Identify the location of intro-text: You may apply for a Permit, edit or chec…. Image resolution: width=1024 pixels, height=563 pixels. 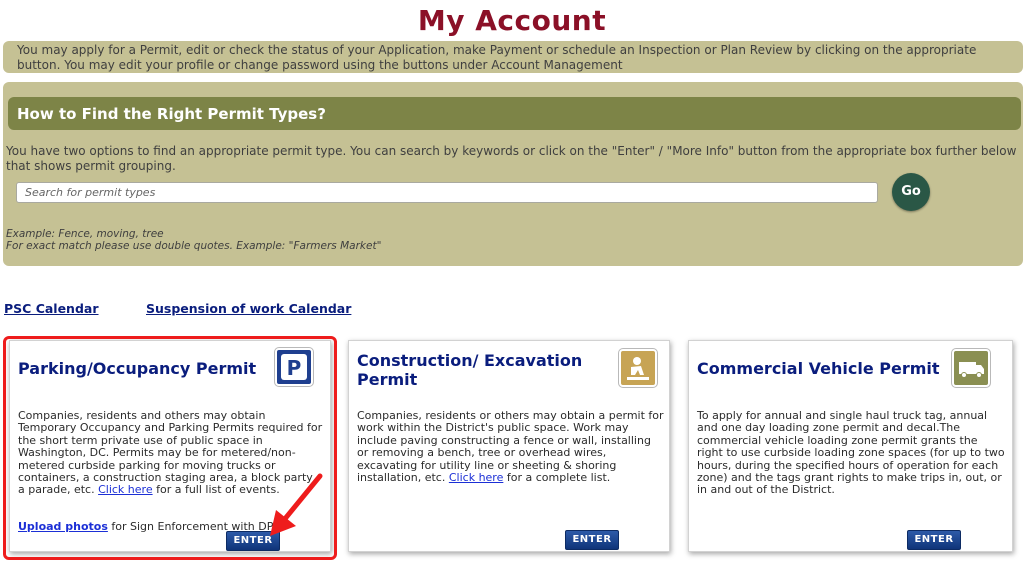
(497, 57).